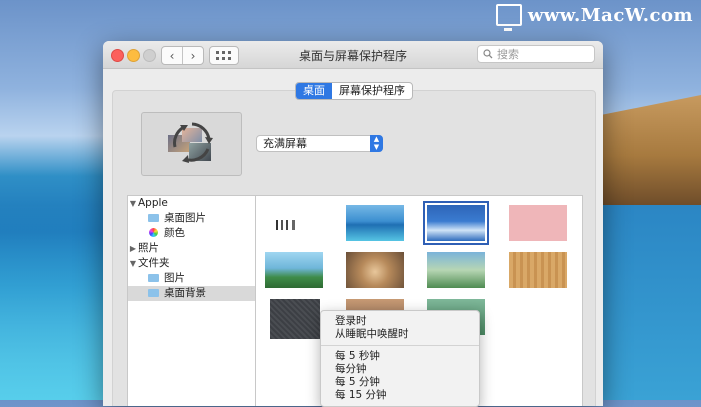 The width and height of the screenshot is (701, 407). Describe the element at coordinates (185, 218) in the screenshot. I see `sidebar-item-label: 桌面图片` at that location.